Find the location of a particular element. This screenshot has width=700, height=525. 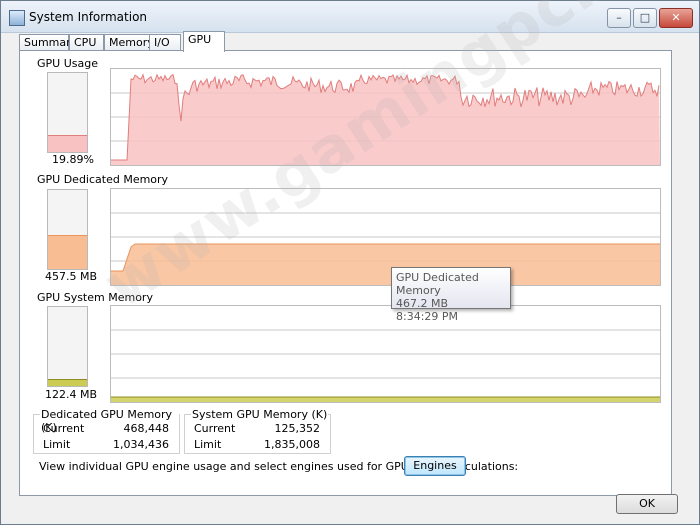

gpu-system-meter is located at coordinates (67, 346).